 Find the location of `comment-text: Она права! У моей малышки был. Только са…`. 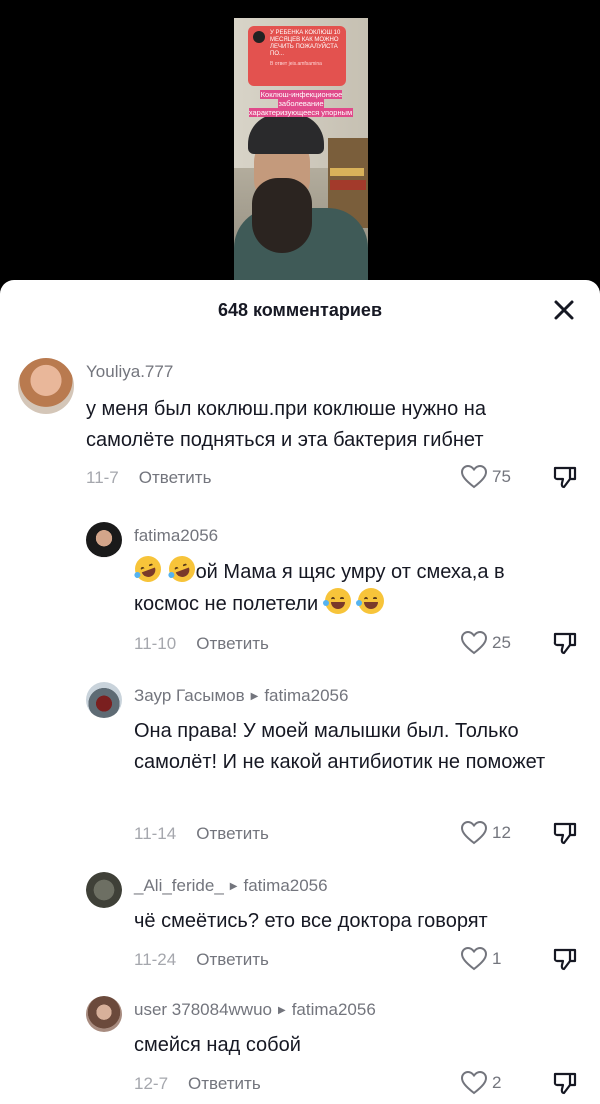

comment-text: Она права! У моей малышки был. Только са… is located at coordinates (340, 746).